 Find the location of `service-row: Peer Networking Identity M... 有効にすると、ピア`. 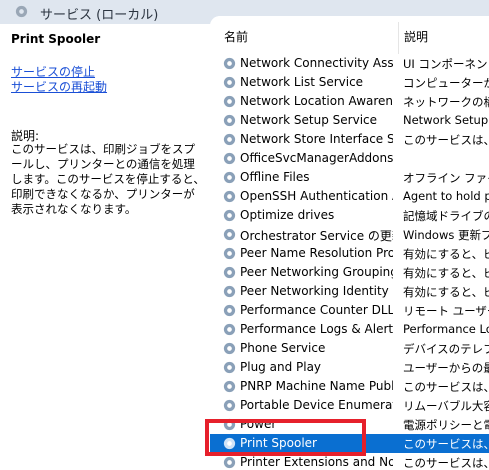

service-row: Peer Networking Identity M... 有効にすると、ピア is located at coordinates (349, 291).